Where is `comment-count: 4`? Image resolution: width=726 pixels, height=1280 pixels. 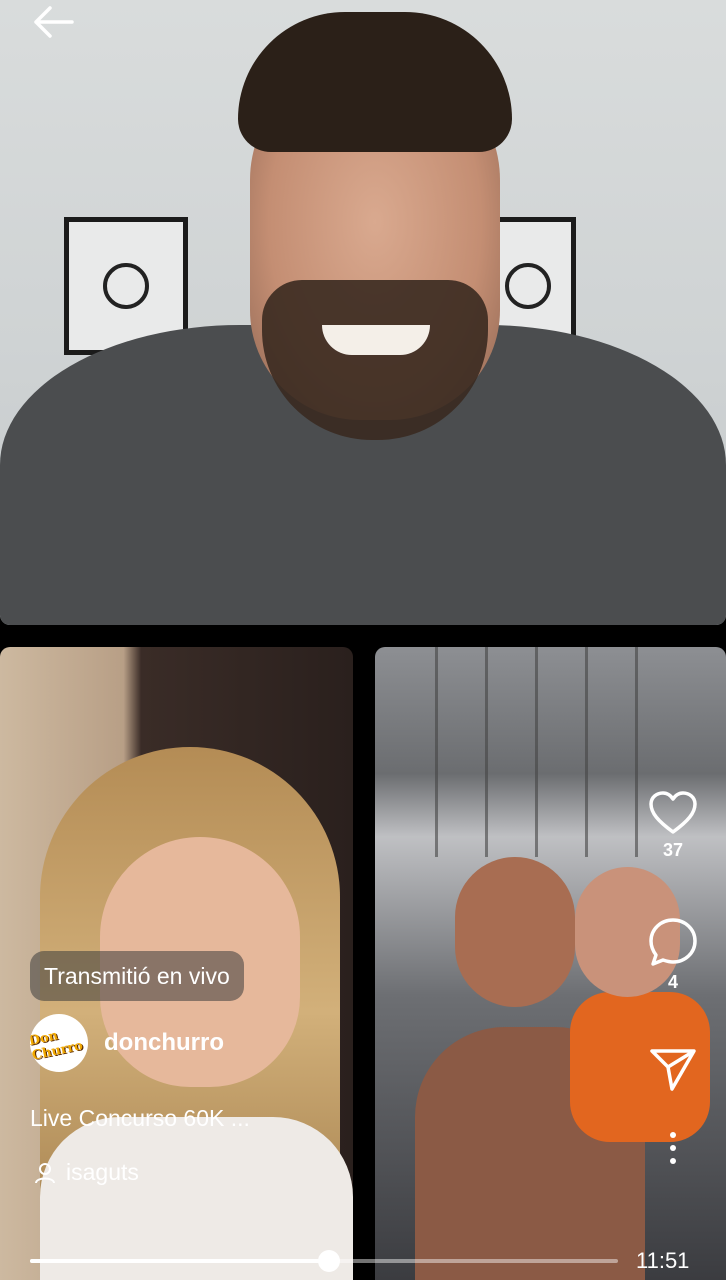
comment-count: 4 is located at coordinates (672, 982).